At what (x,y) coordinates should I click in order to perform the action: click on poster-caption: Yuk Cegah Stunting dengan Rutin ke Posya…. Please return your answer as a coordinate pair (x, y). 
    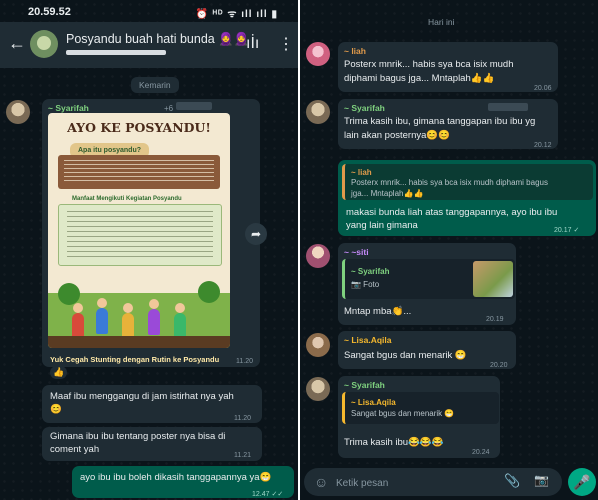
    Looking at the image, I should click on (135, 359).